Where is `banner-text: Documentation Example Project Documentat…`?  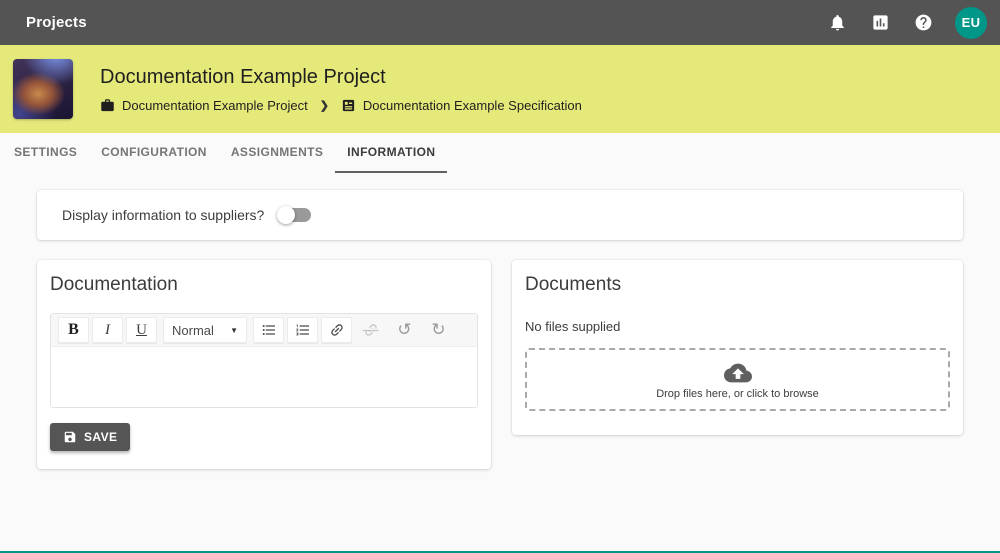
banner-text: Documentation Example Project Documentat… is located at coordinates (341, 89).